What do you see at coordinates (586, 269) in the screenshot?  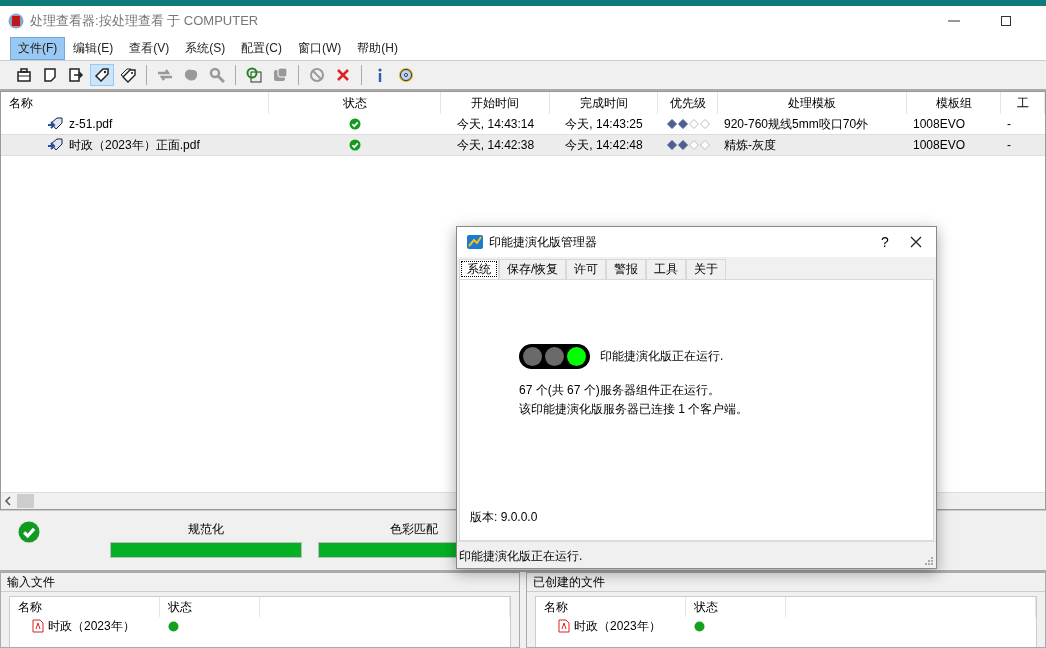 I see `tab: 许可` at bounding box center [586, 269].